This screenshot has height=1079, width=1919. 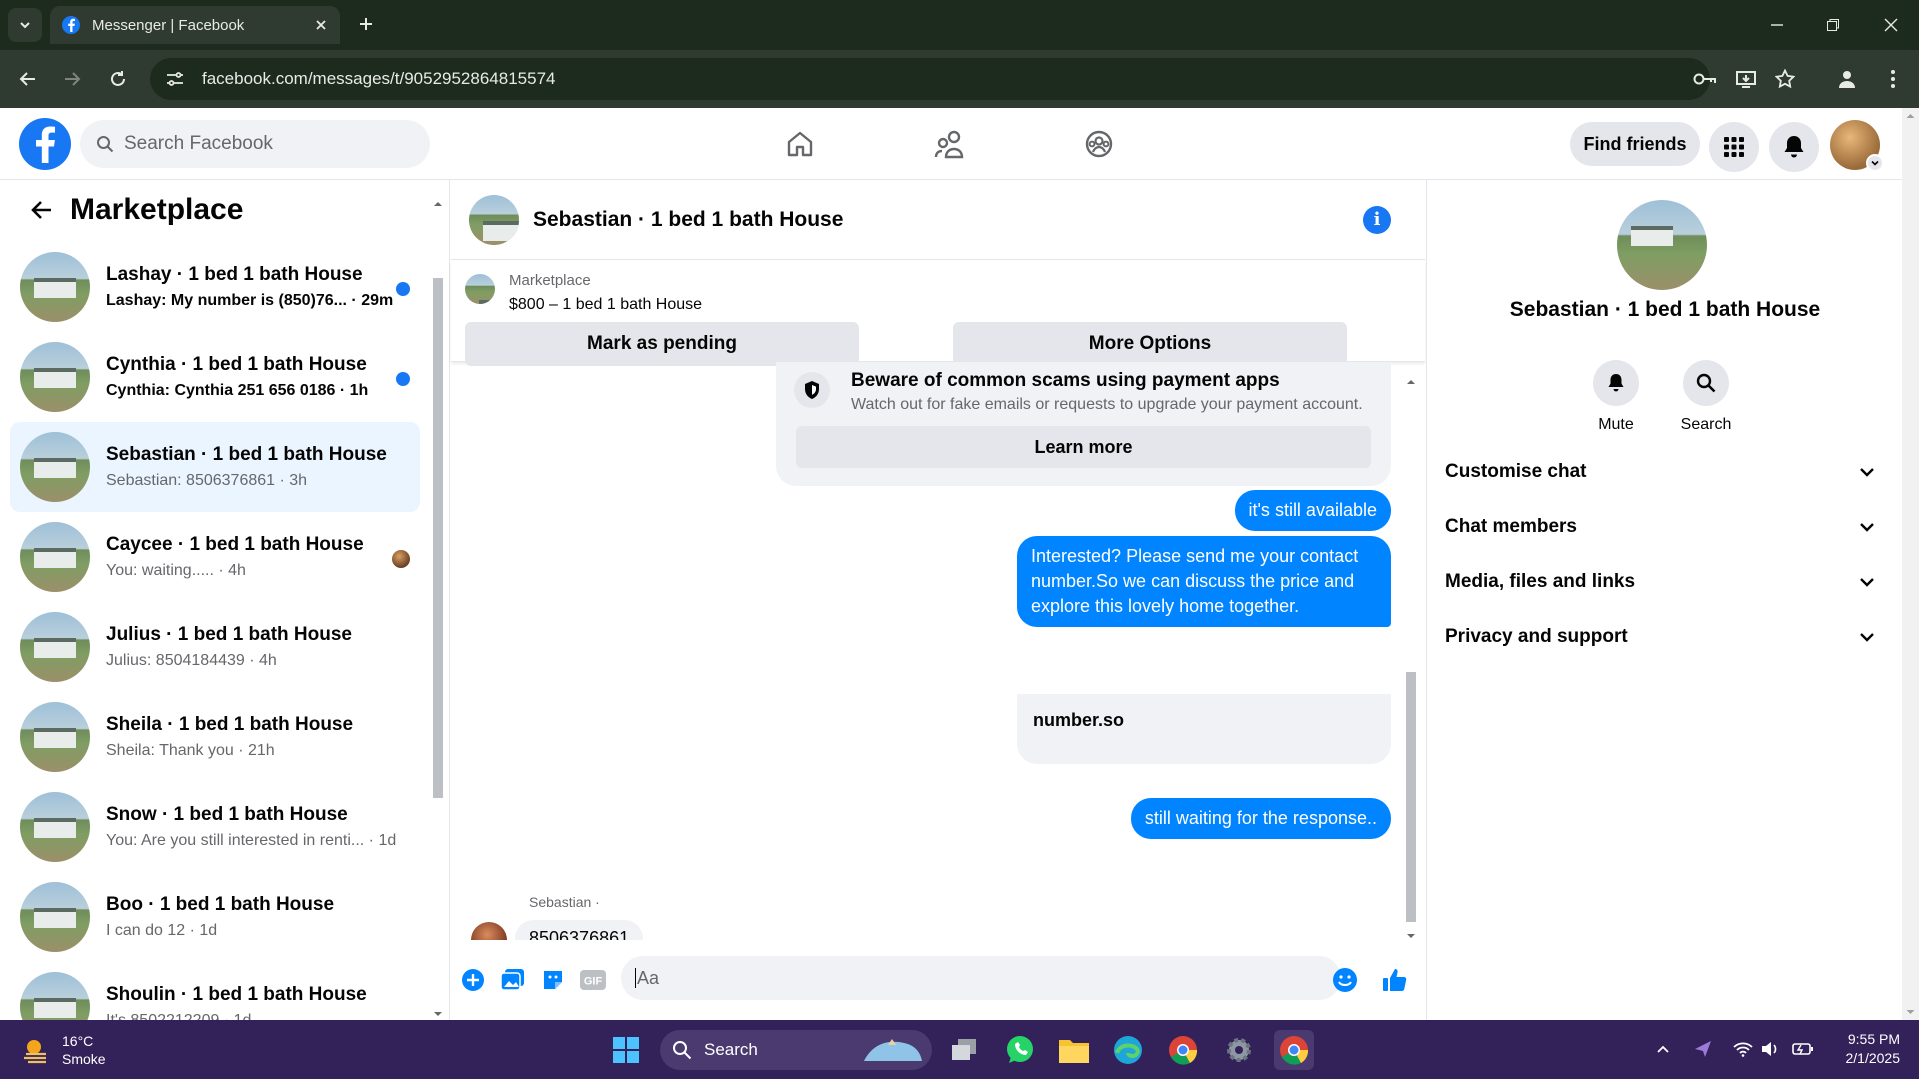 What do you see at coordinates (1395, 980) in the screenshot?
I see `thumbs-up-icon` at bounding box center [1395, 980].